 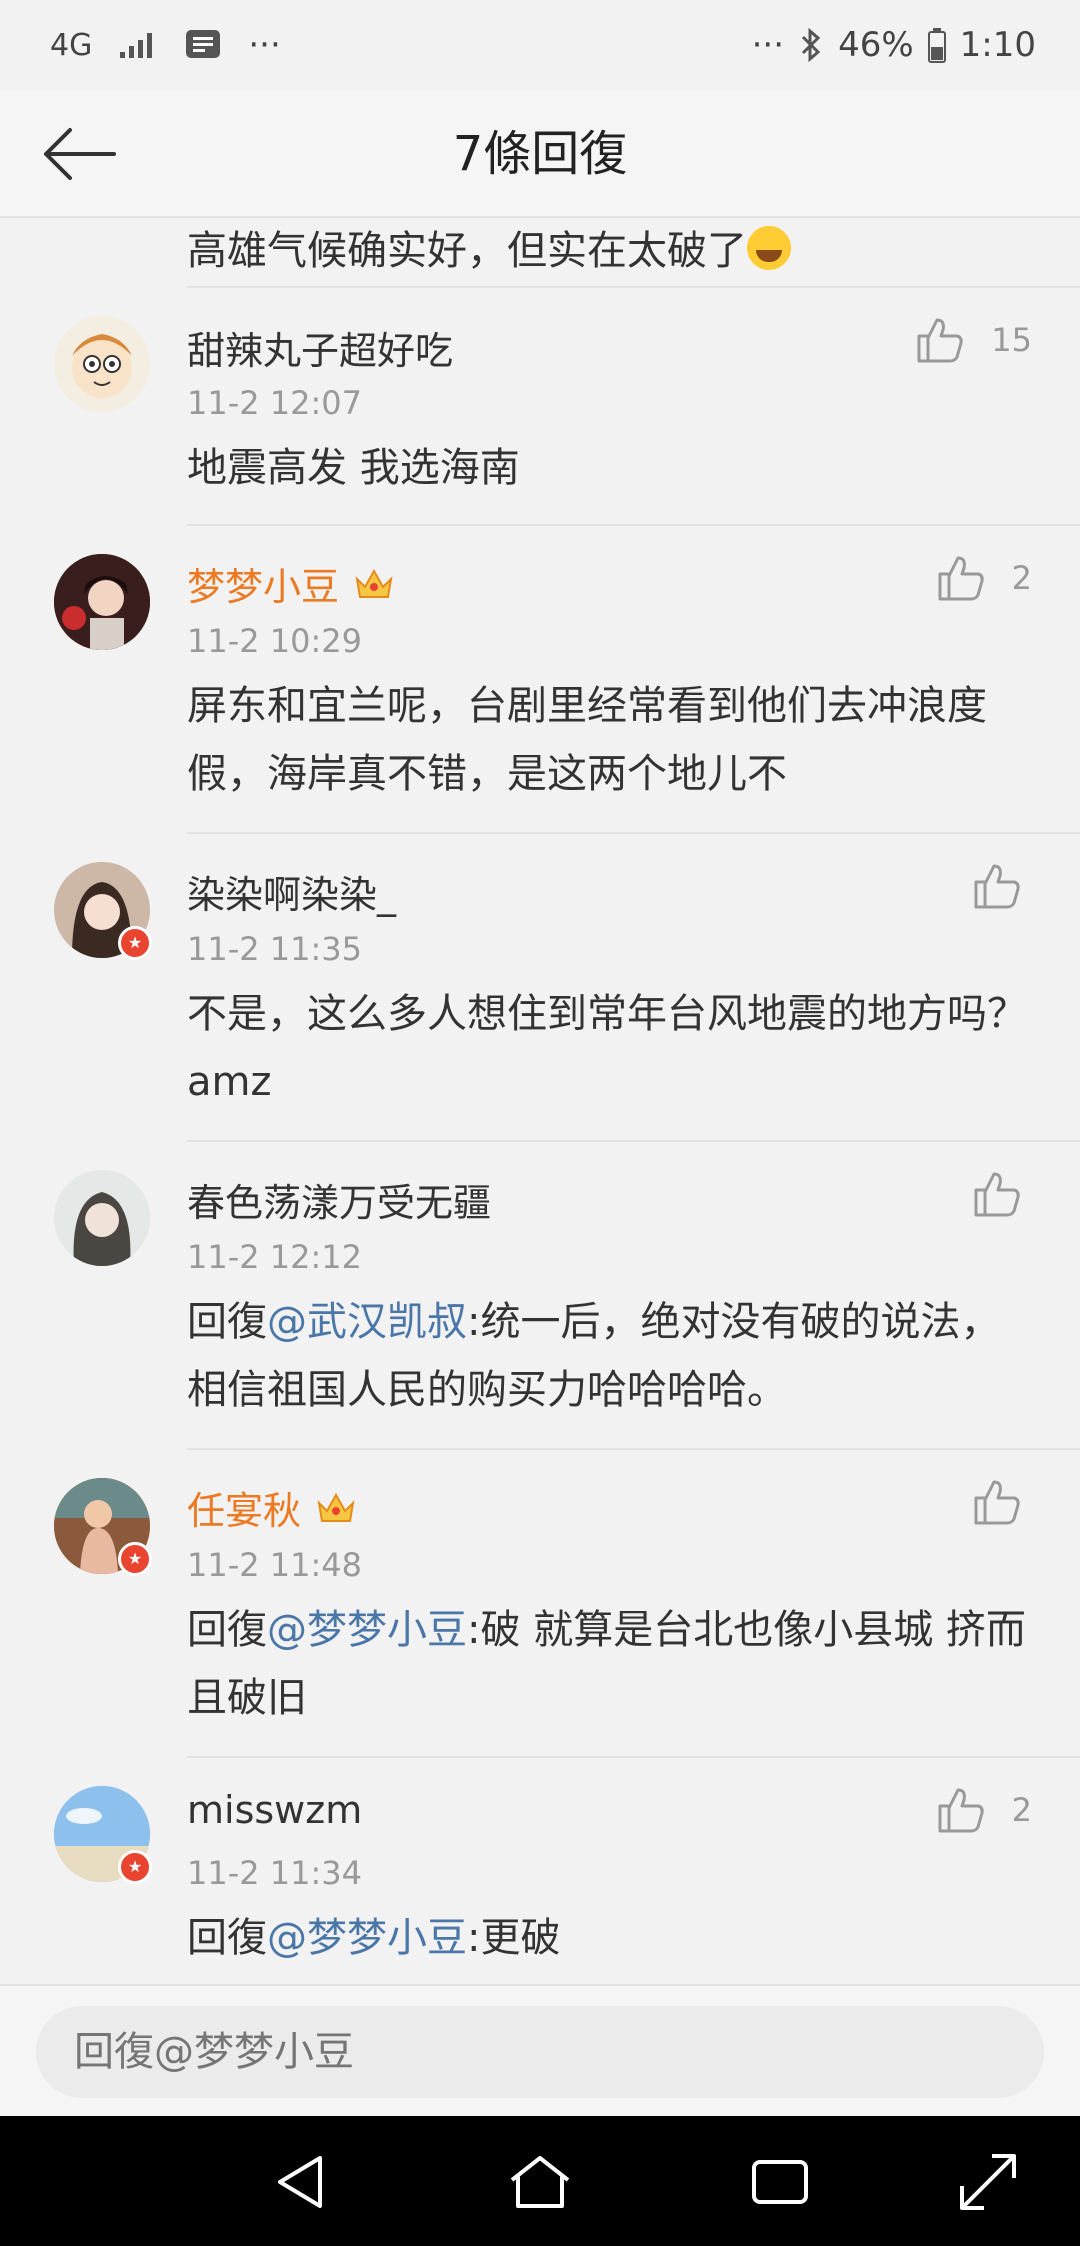 I want to click on comment-text: 回復@梦梦小豆:更破, so click(x=612, y=1938).